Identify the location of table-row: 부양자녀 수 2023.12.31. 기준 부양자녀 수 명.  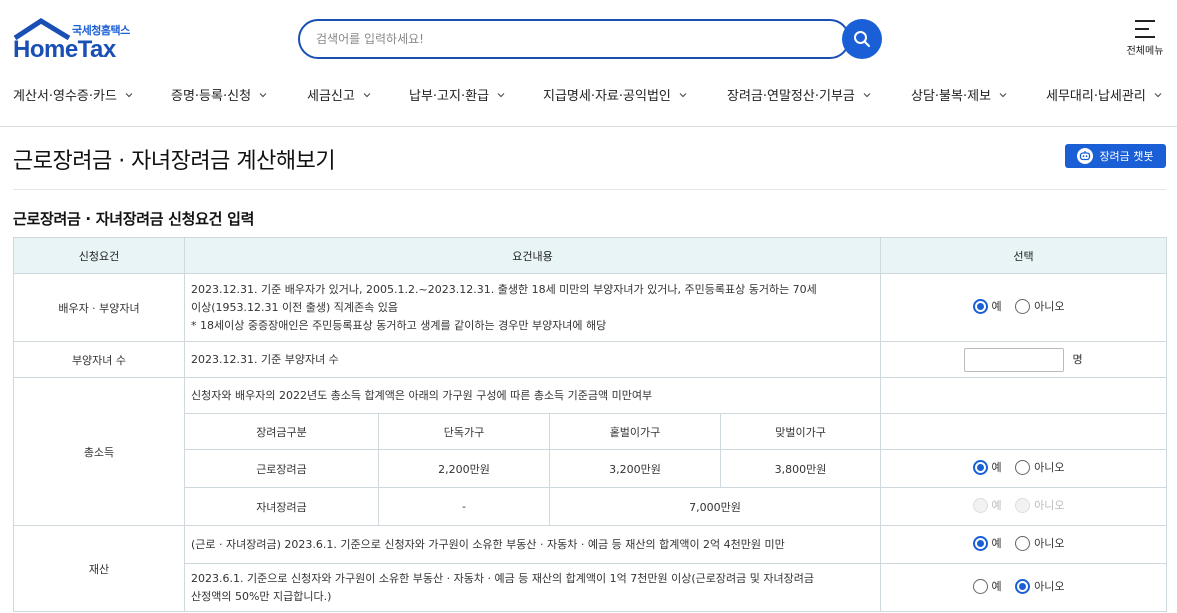
(590, 359).